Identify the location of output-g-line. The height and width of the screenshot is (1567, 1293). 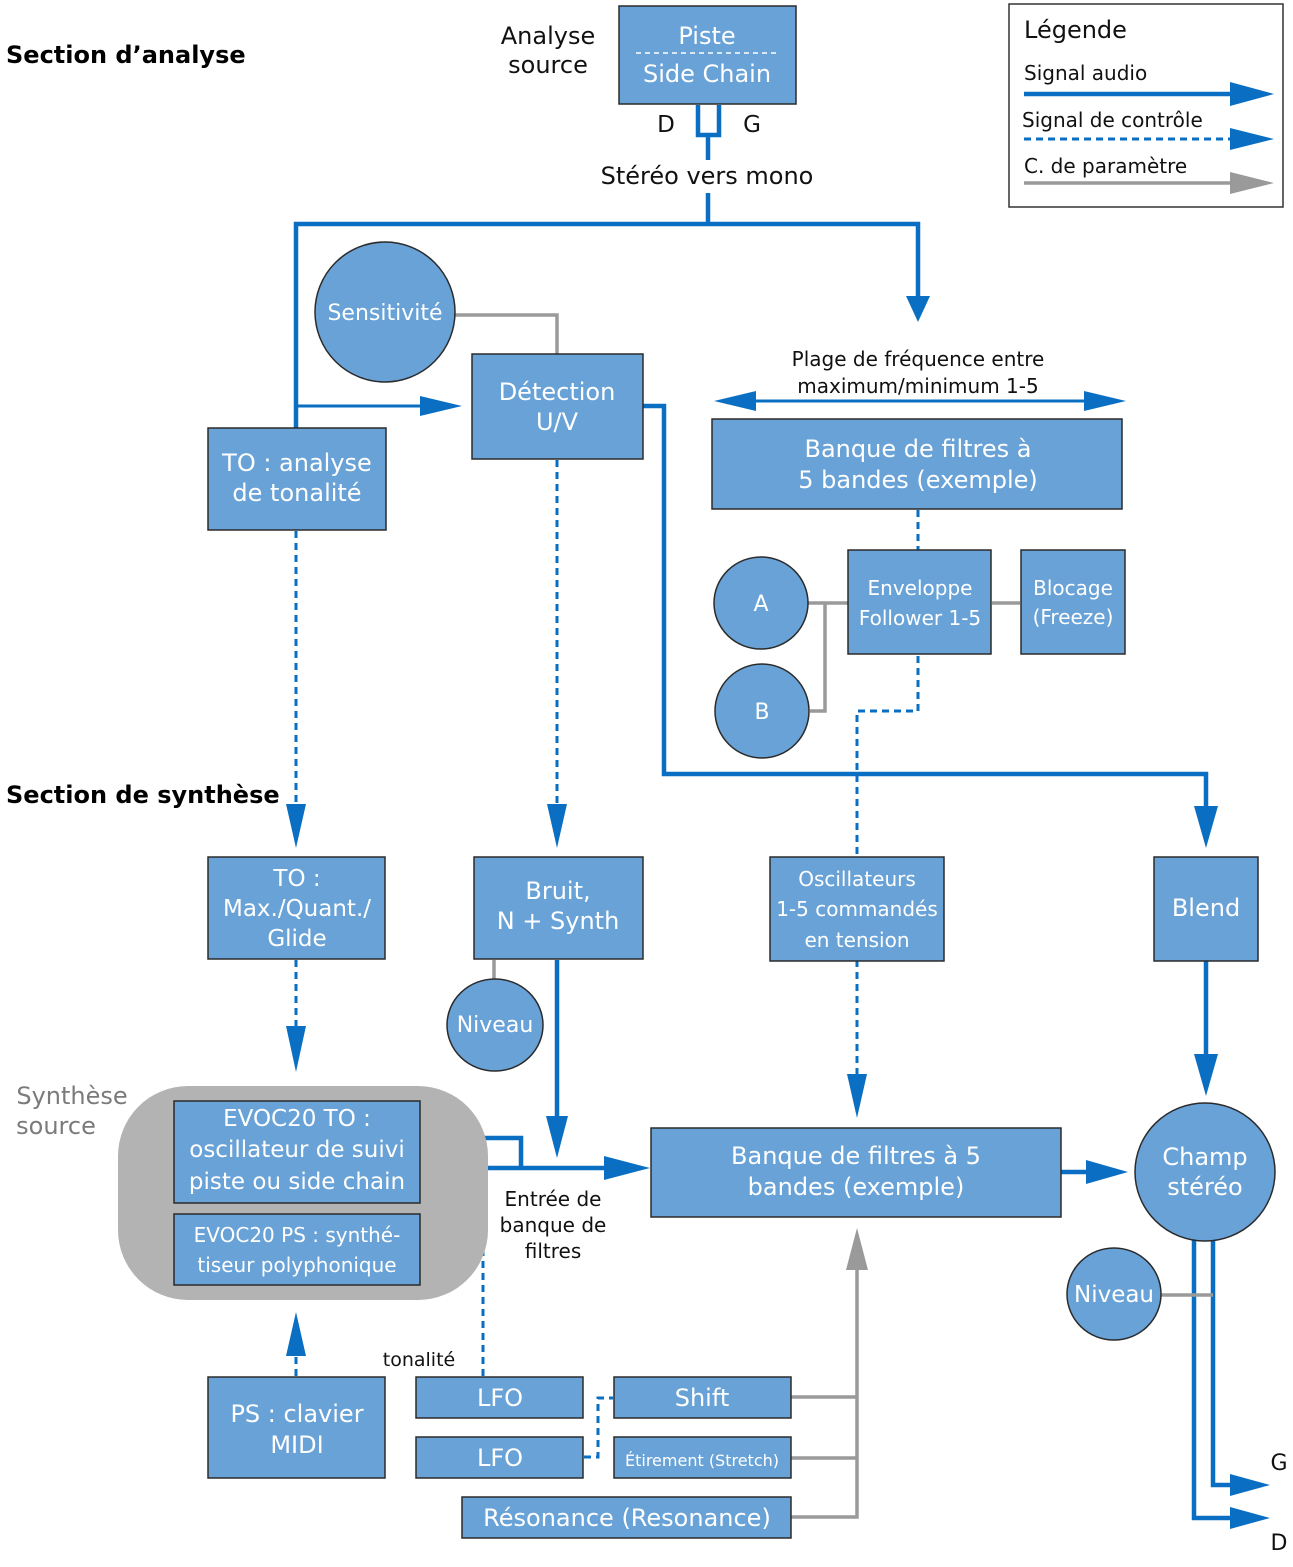
(1227, 1364).